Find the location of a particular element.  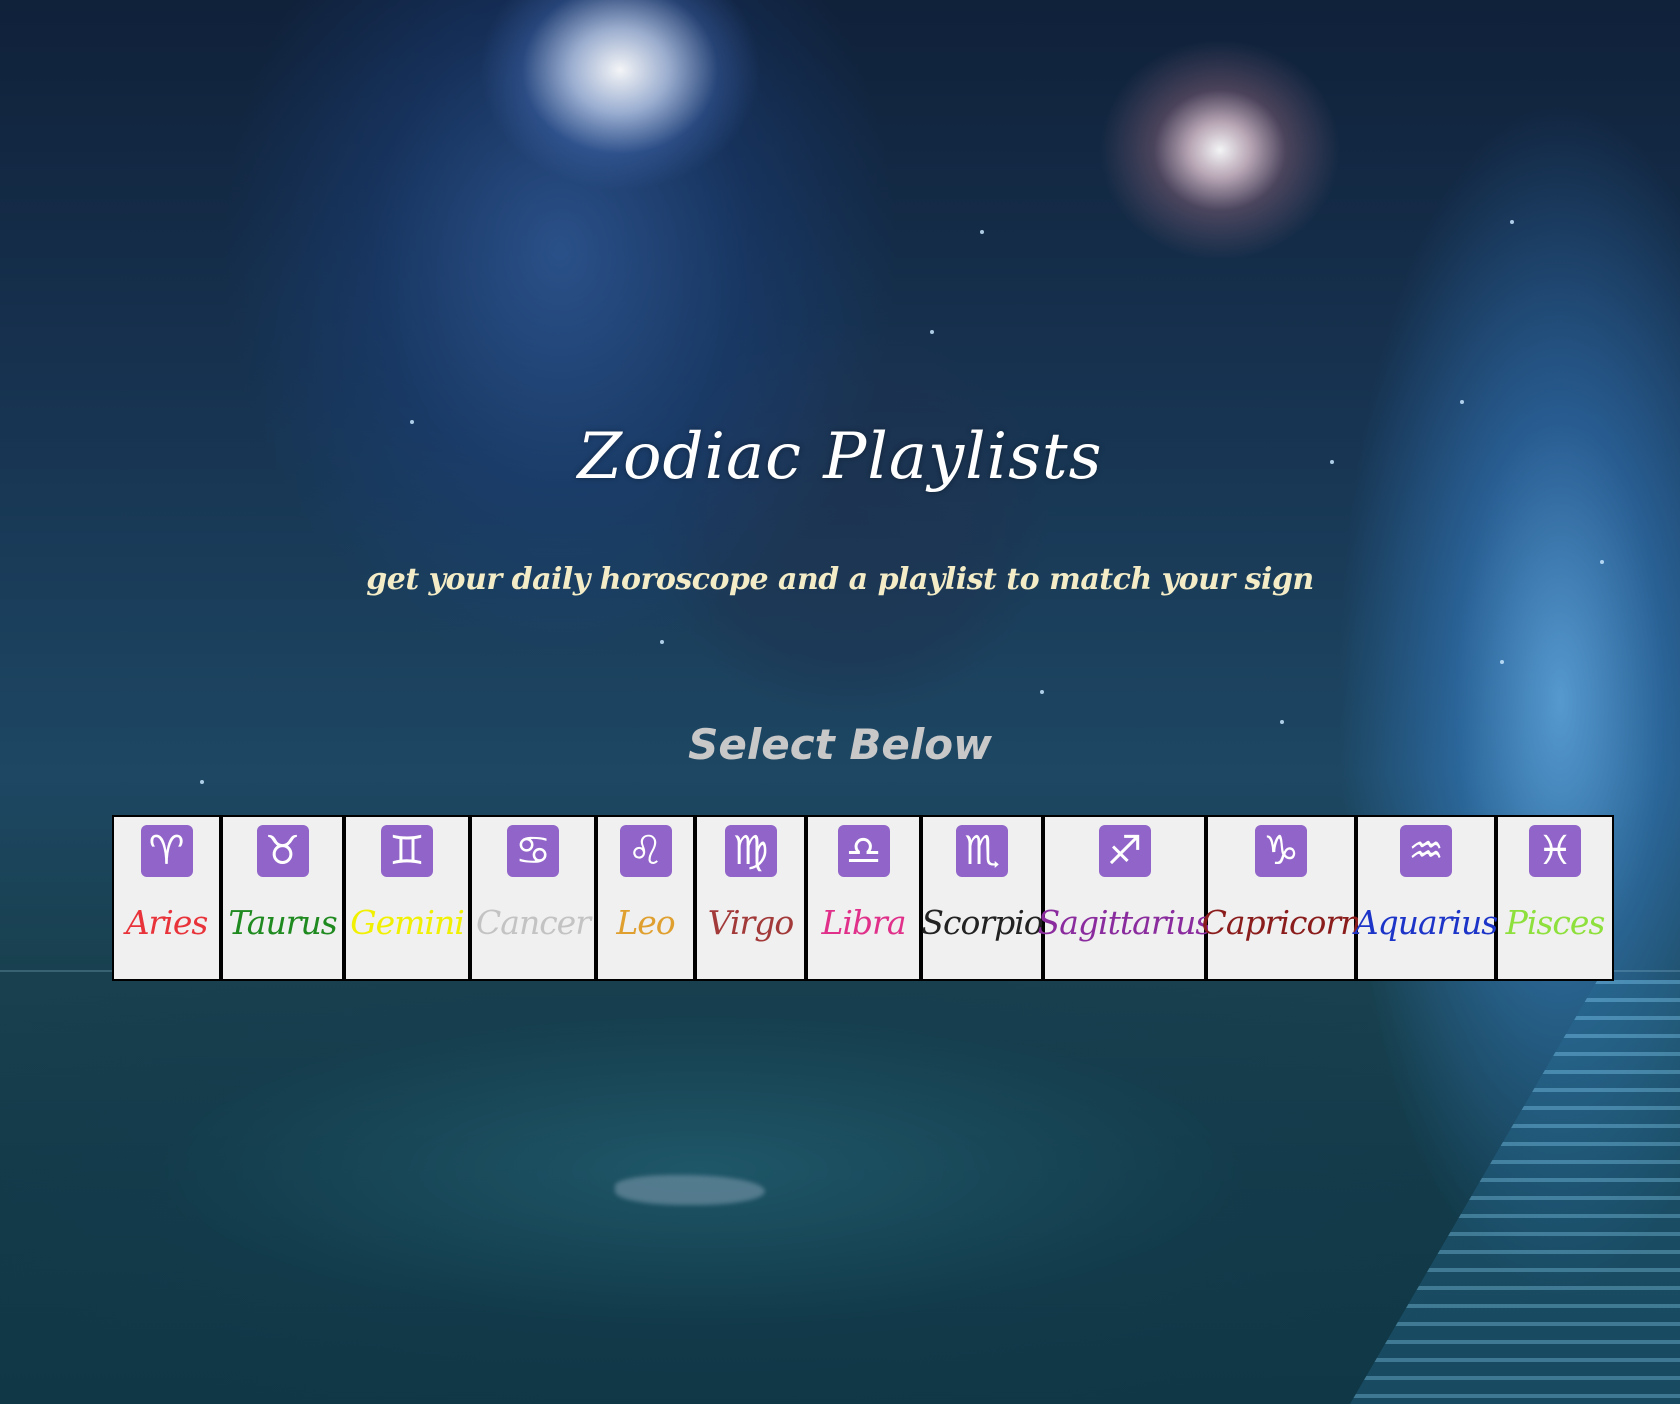

capricorn-icon: ♑ is located at coordinates (1281, 851).